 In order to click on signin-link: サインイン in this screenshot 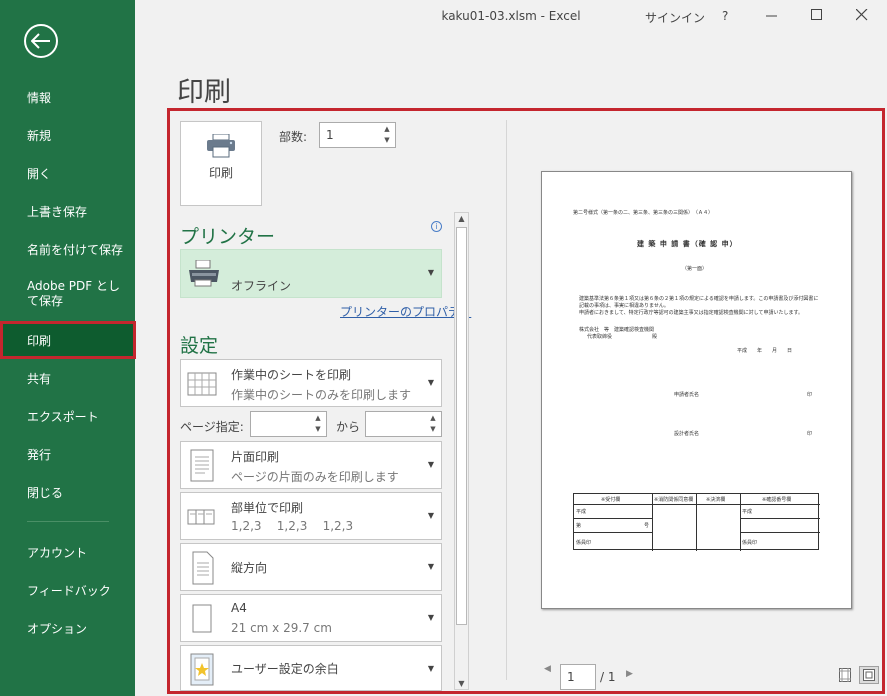, I will do `click(675, 17)`.